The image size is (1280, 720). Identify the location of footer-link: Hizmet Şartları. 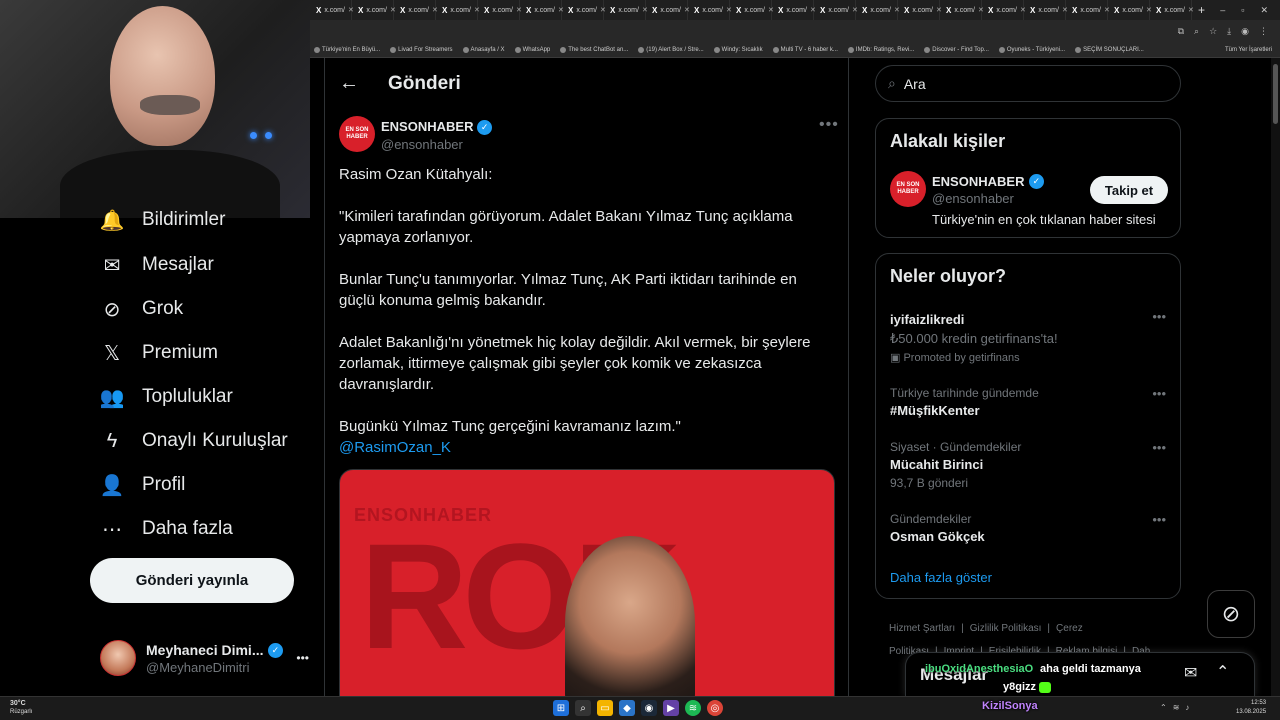
(922, 628).